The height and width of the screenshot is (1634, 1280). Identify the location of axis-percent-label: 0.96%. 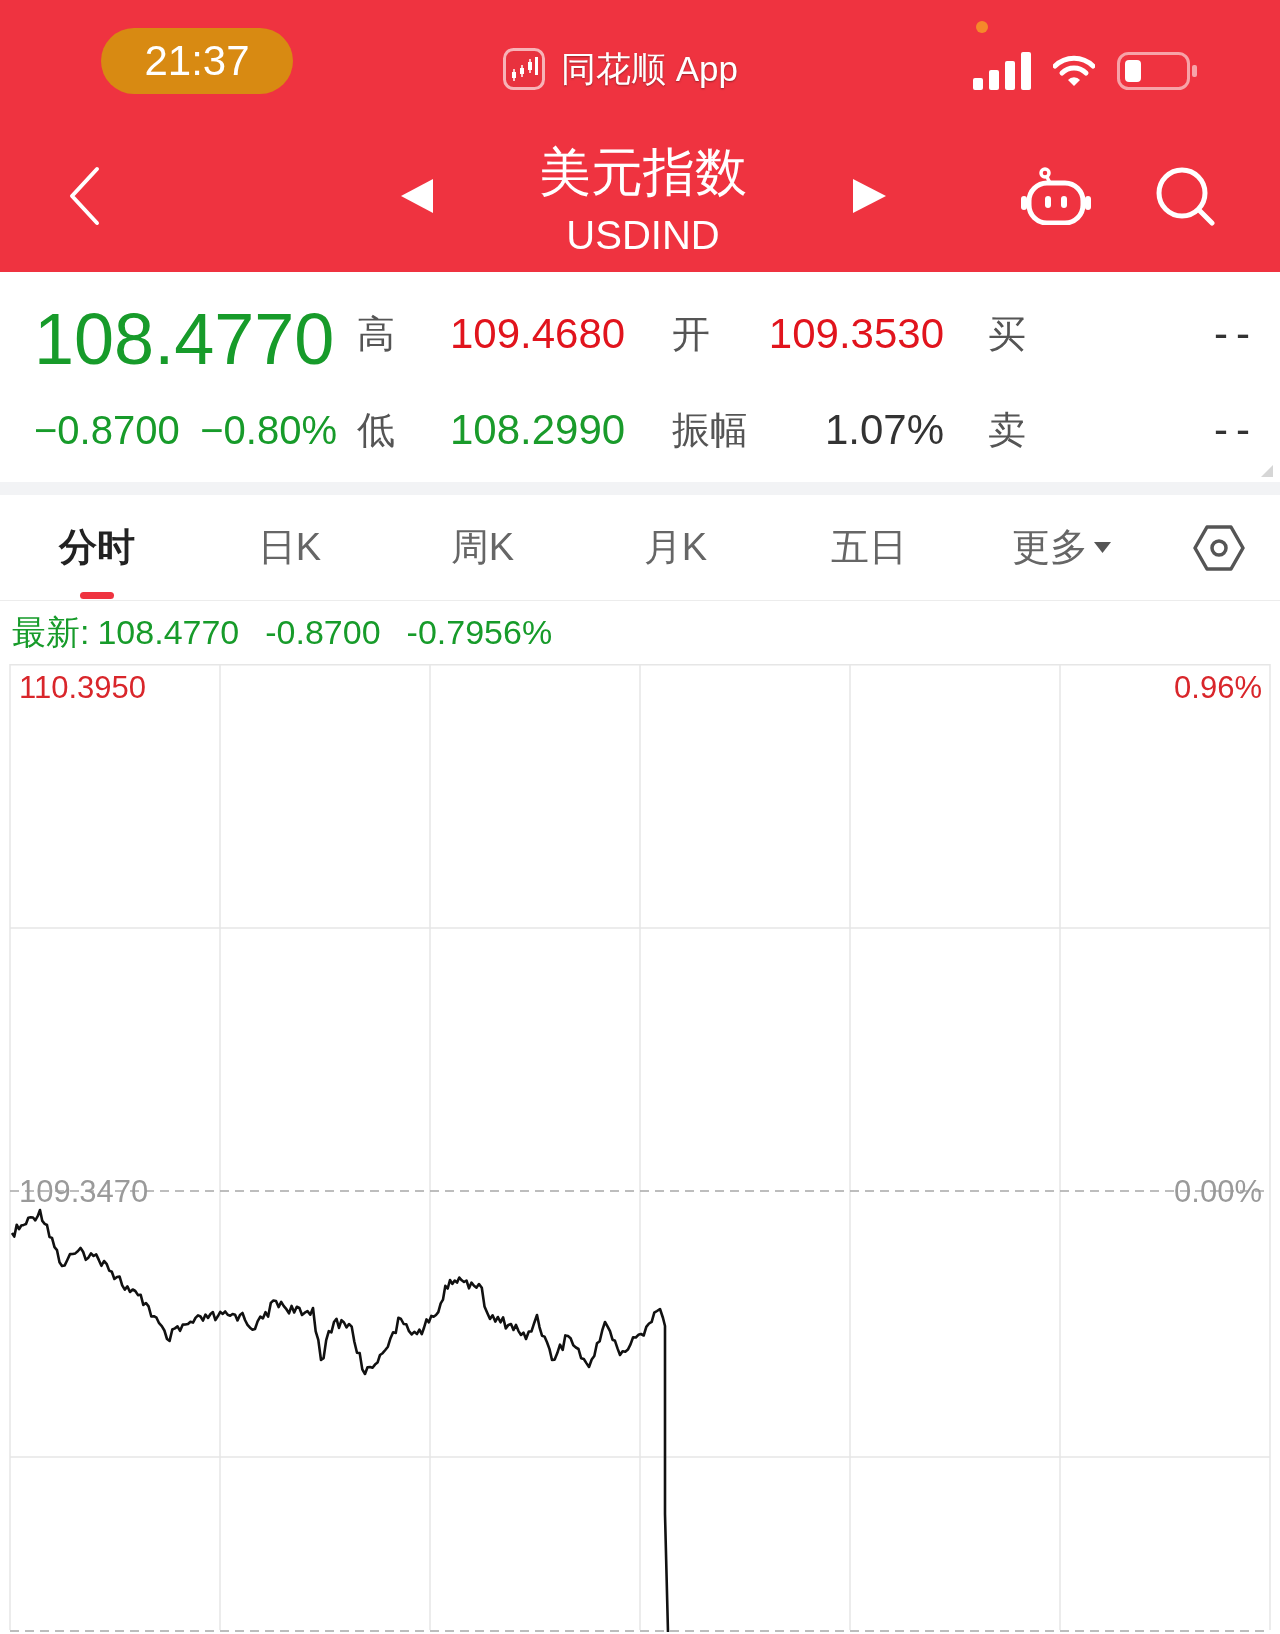
(1218, 687).